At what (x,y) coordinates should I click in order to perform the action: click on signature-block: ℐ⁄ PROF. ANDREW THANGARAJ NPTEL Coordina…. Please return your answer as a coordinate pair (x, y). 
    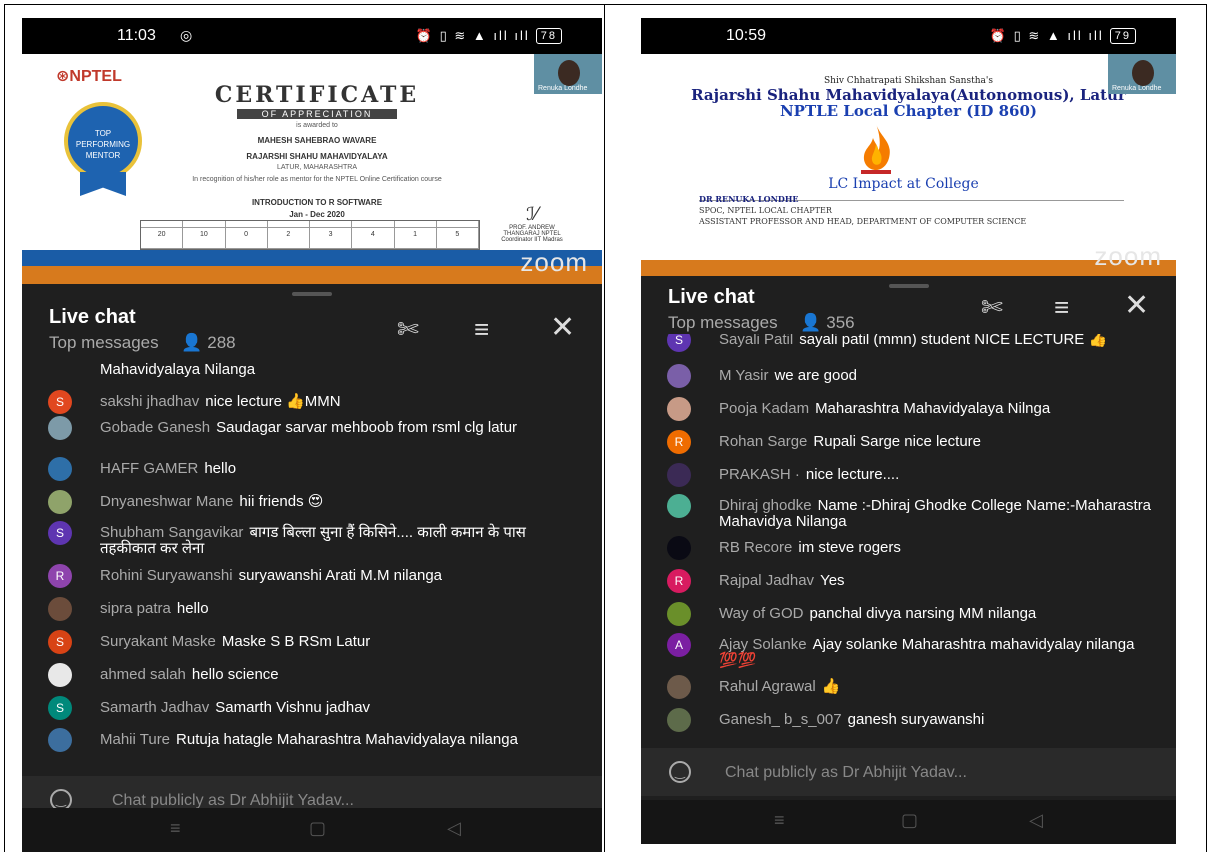
    Looking at the image, I should click on (532, 223).